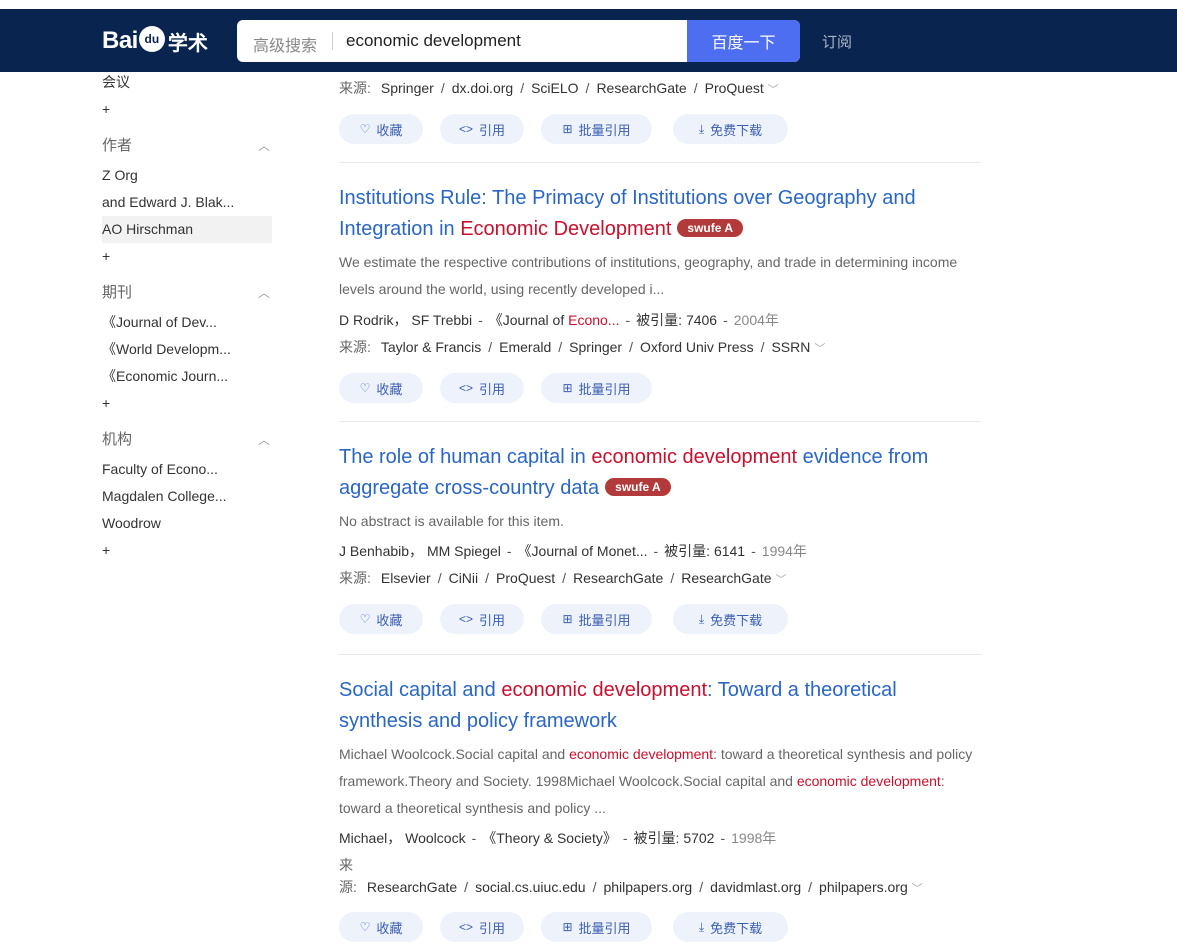 This screenshot has height=944, width=1177. Describe the element at coordinates (729, 551) in the screenshot. I see `cited-count: 6141` at that location.